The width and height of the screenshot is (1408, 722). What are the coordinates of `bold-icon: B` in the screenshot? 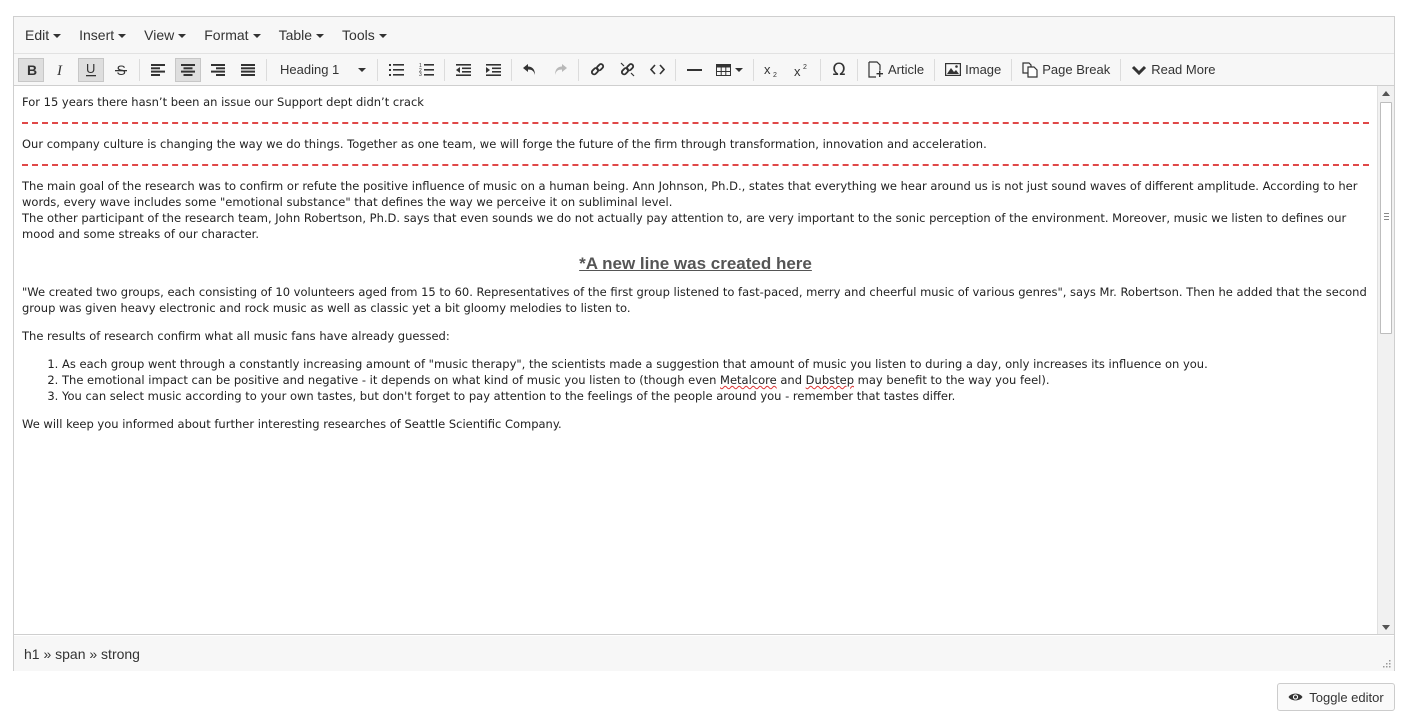 It's located at (32, 70).